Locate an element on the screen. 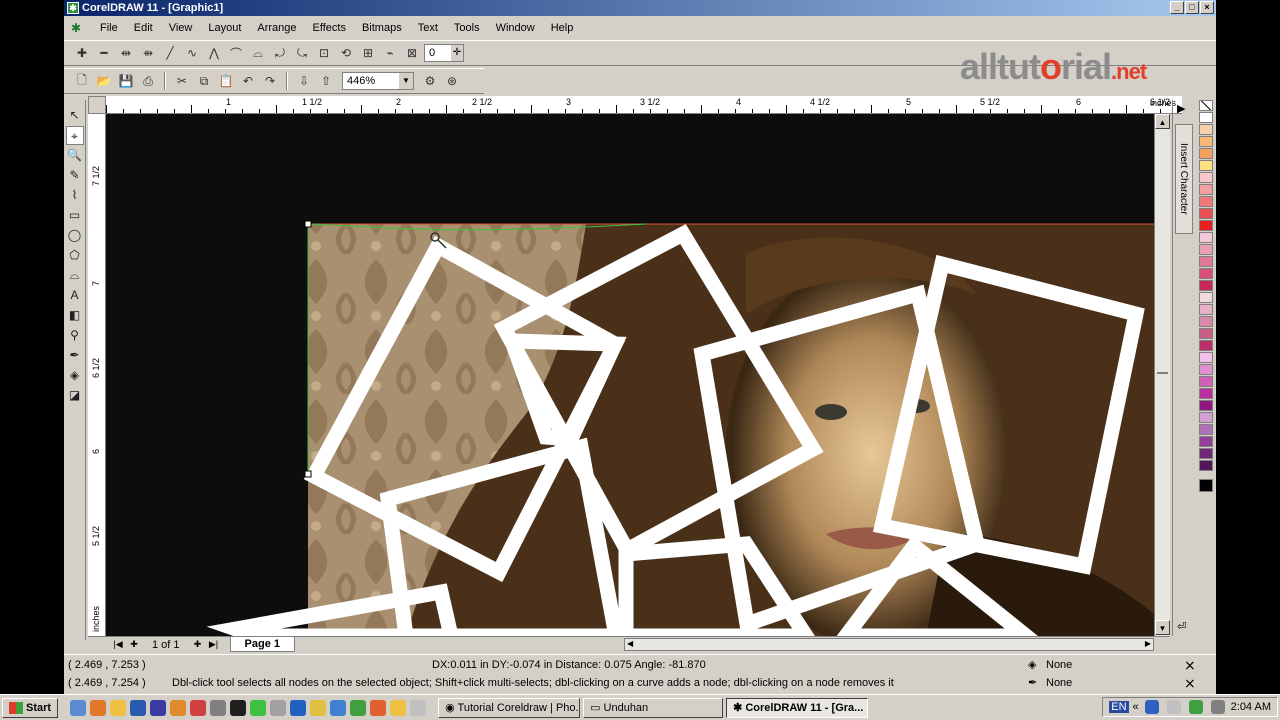 The width and height of the screenshot is (1280, 720). menu-view: View is located at coordinates (181, 28).